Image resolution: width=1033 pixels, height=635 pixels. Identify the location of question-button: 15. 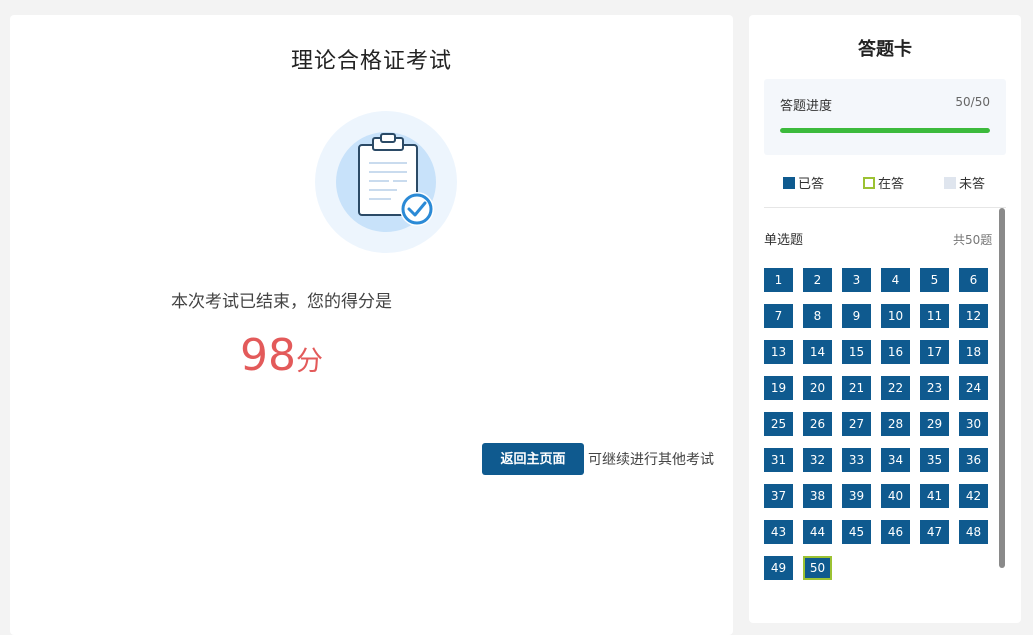
(856, 352).